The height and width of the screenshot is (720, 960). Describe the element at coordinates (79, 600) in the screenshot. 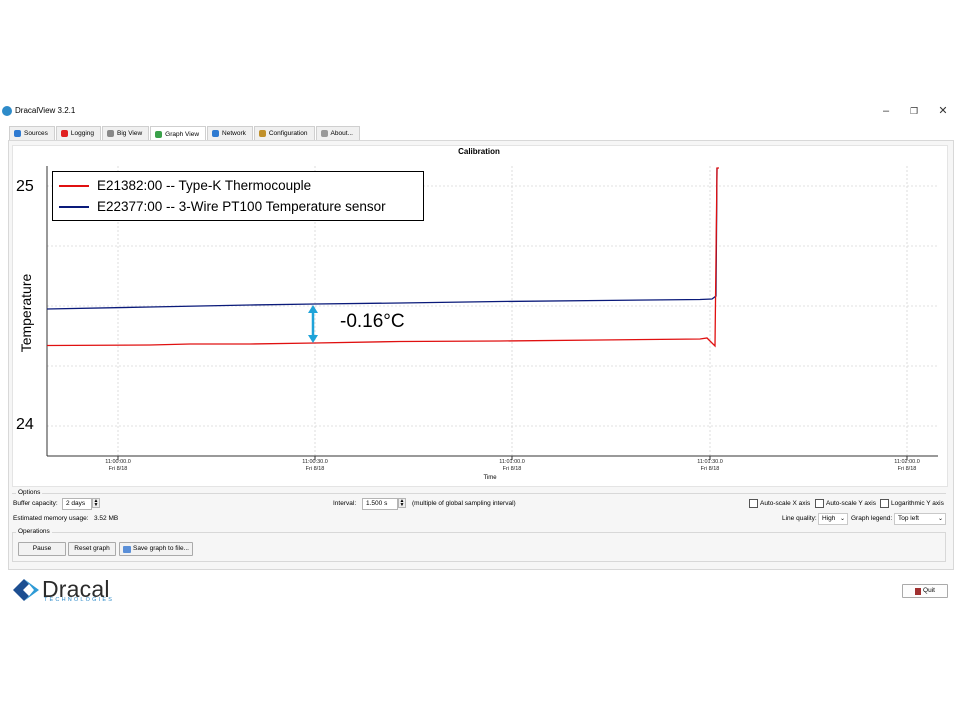

I see `logo-subtext: TECHNOLOGIES` at that location.